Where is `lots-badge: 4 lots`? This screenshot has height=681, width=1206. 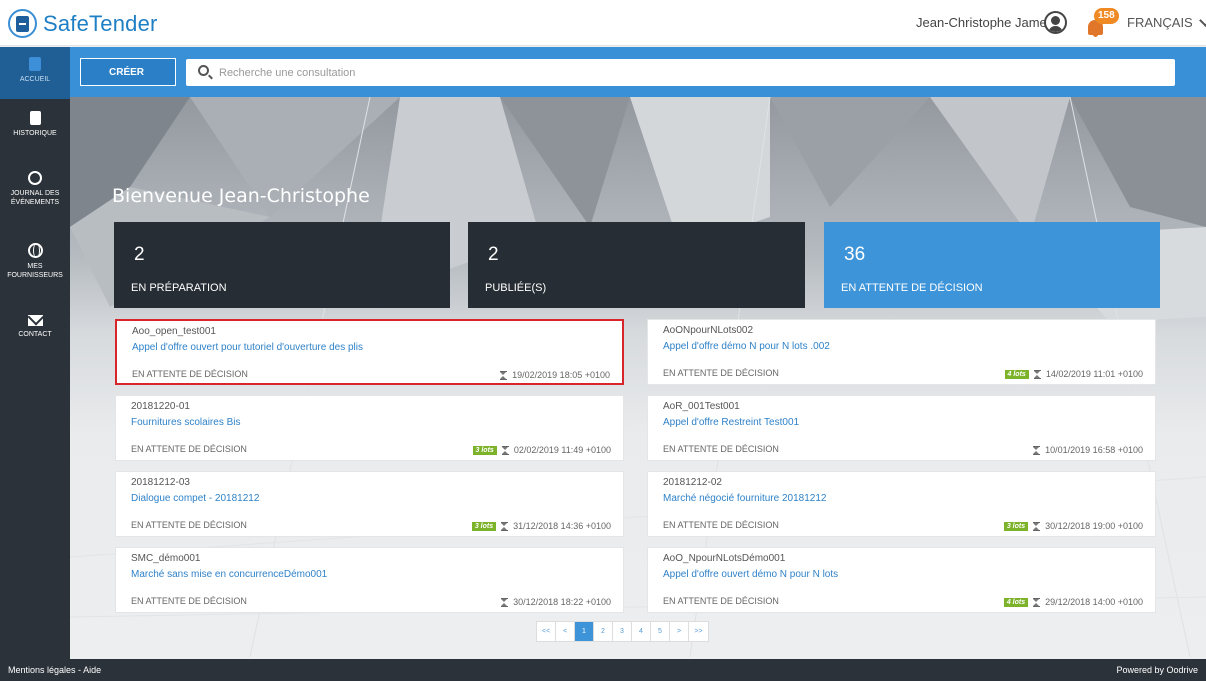 lots-badge: 4 lots is located at coordinates (1016, 374).